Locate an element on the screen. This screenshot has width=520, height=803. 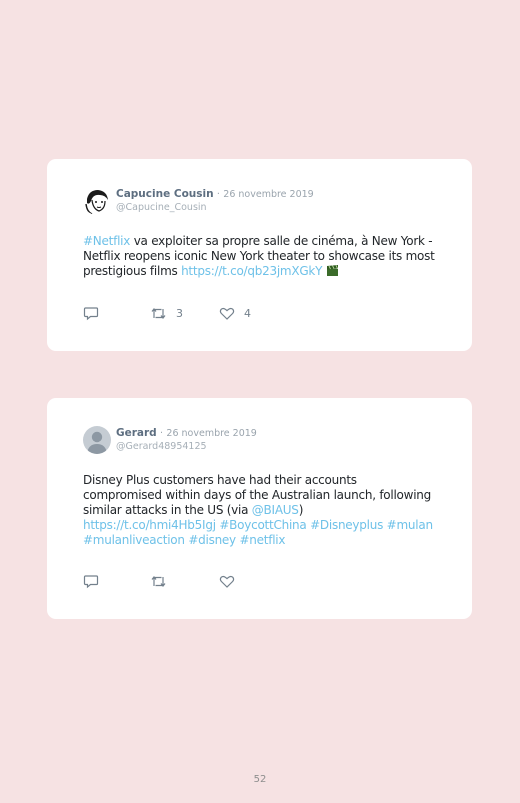
tweet-actions: 3 4 is located at coordinates (260, 314).